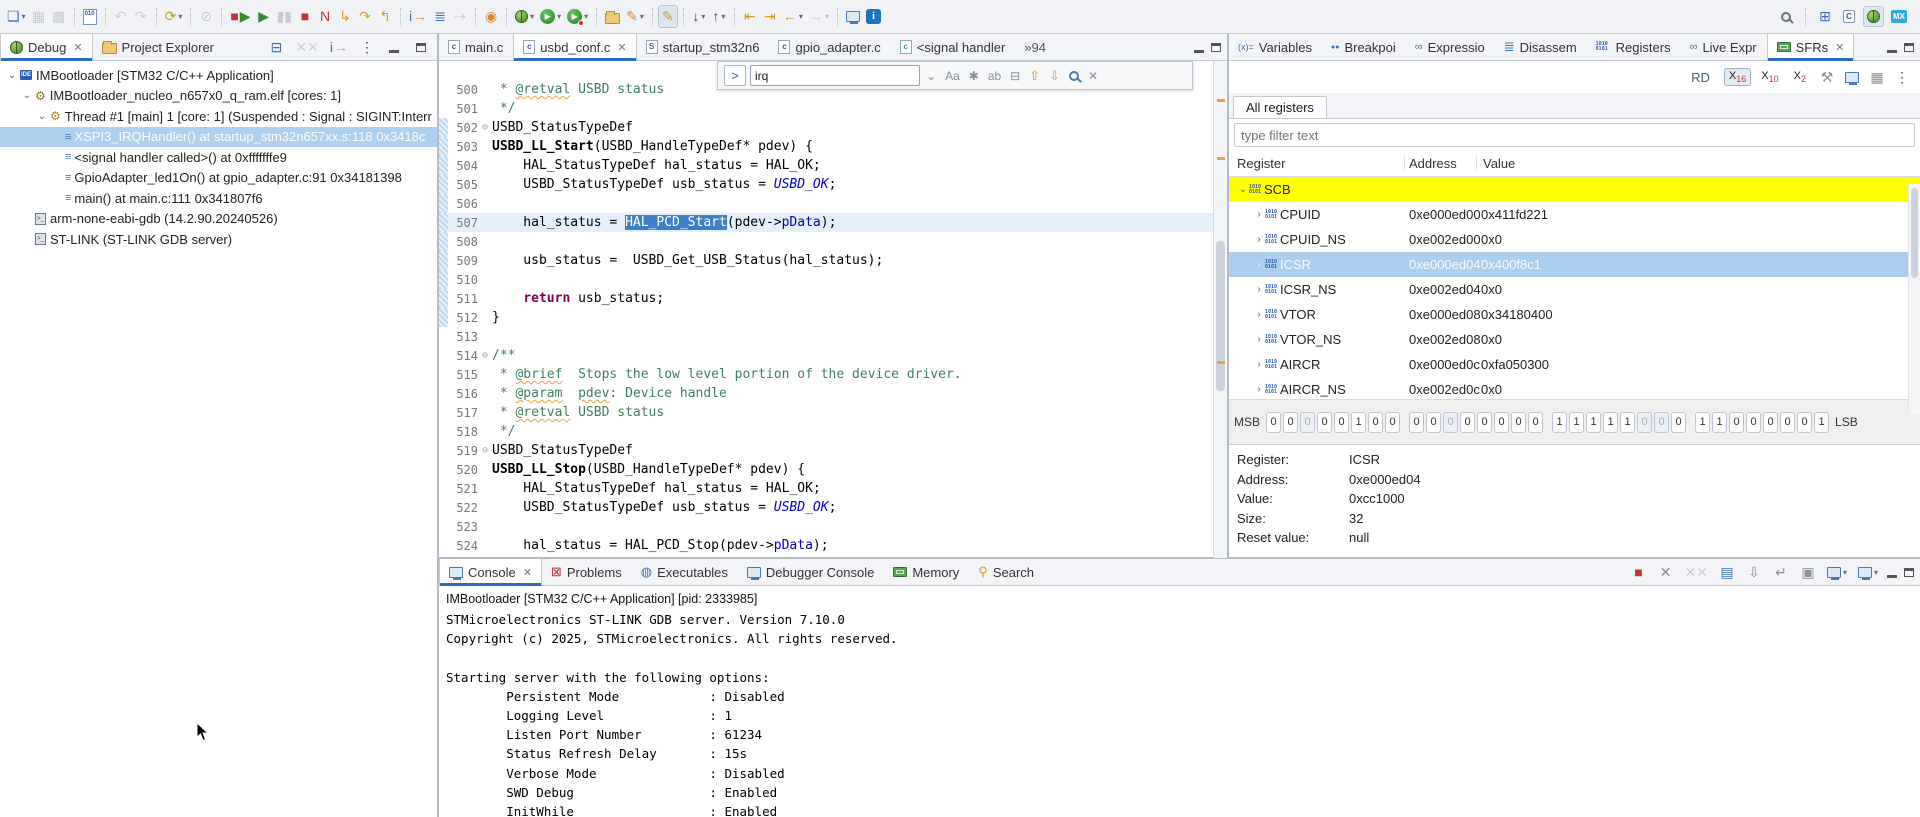  Describe the element at coordinates (1800, 77) in the screenshot. I see `bin-radix-button: X2` at that location.